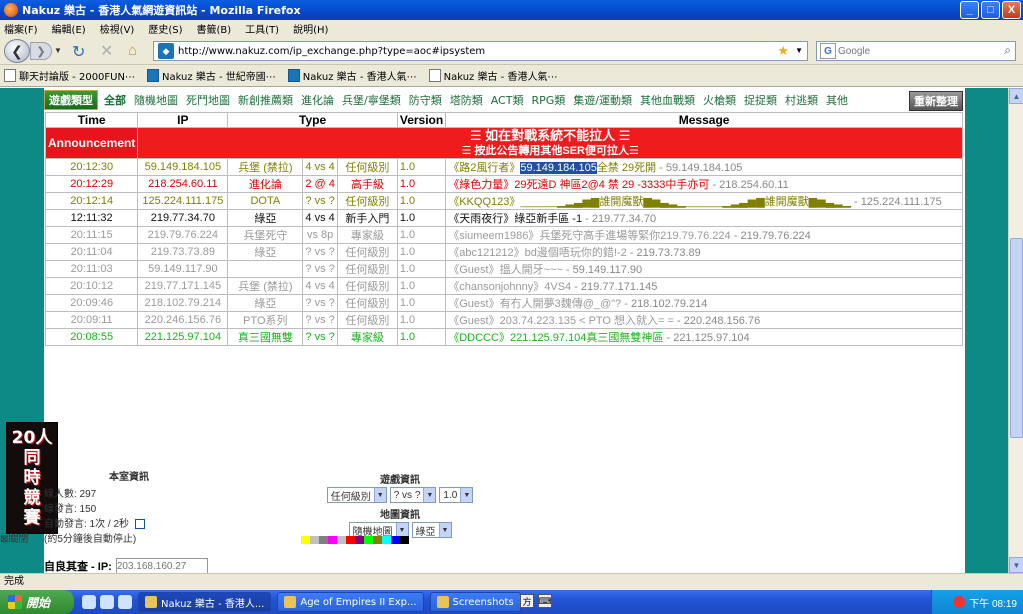 This screenshot has height=614, width=1023. What do you see at coordinates (667, 100) in the screenshot?
I see `category-link: 其他血戰類` at bounding box center [667, 100].